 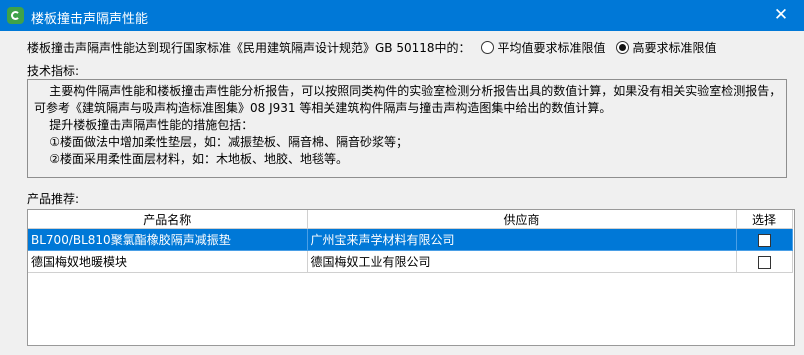 I want to click on close-icon: ✕, so click(x=781, y=15).